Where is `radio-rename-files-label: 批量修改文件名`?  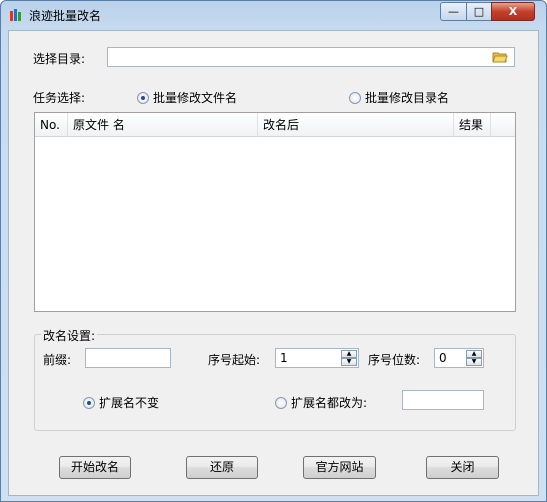
radio-rename-files-label: 批量修改文件名 is located at coordinates (195, 98).